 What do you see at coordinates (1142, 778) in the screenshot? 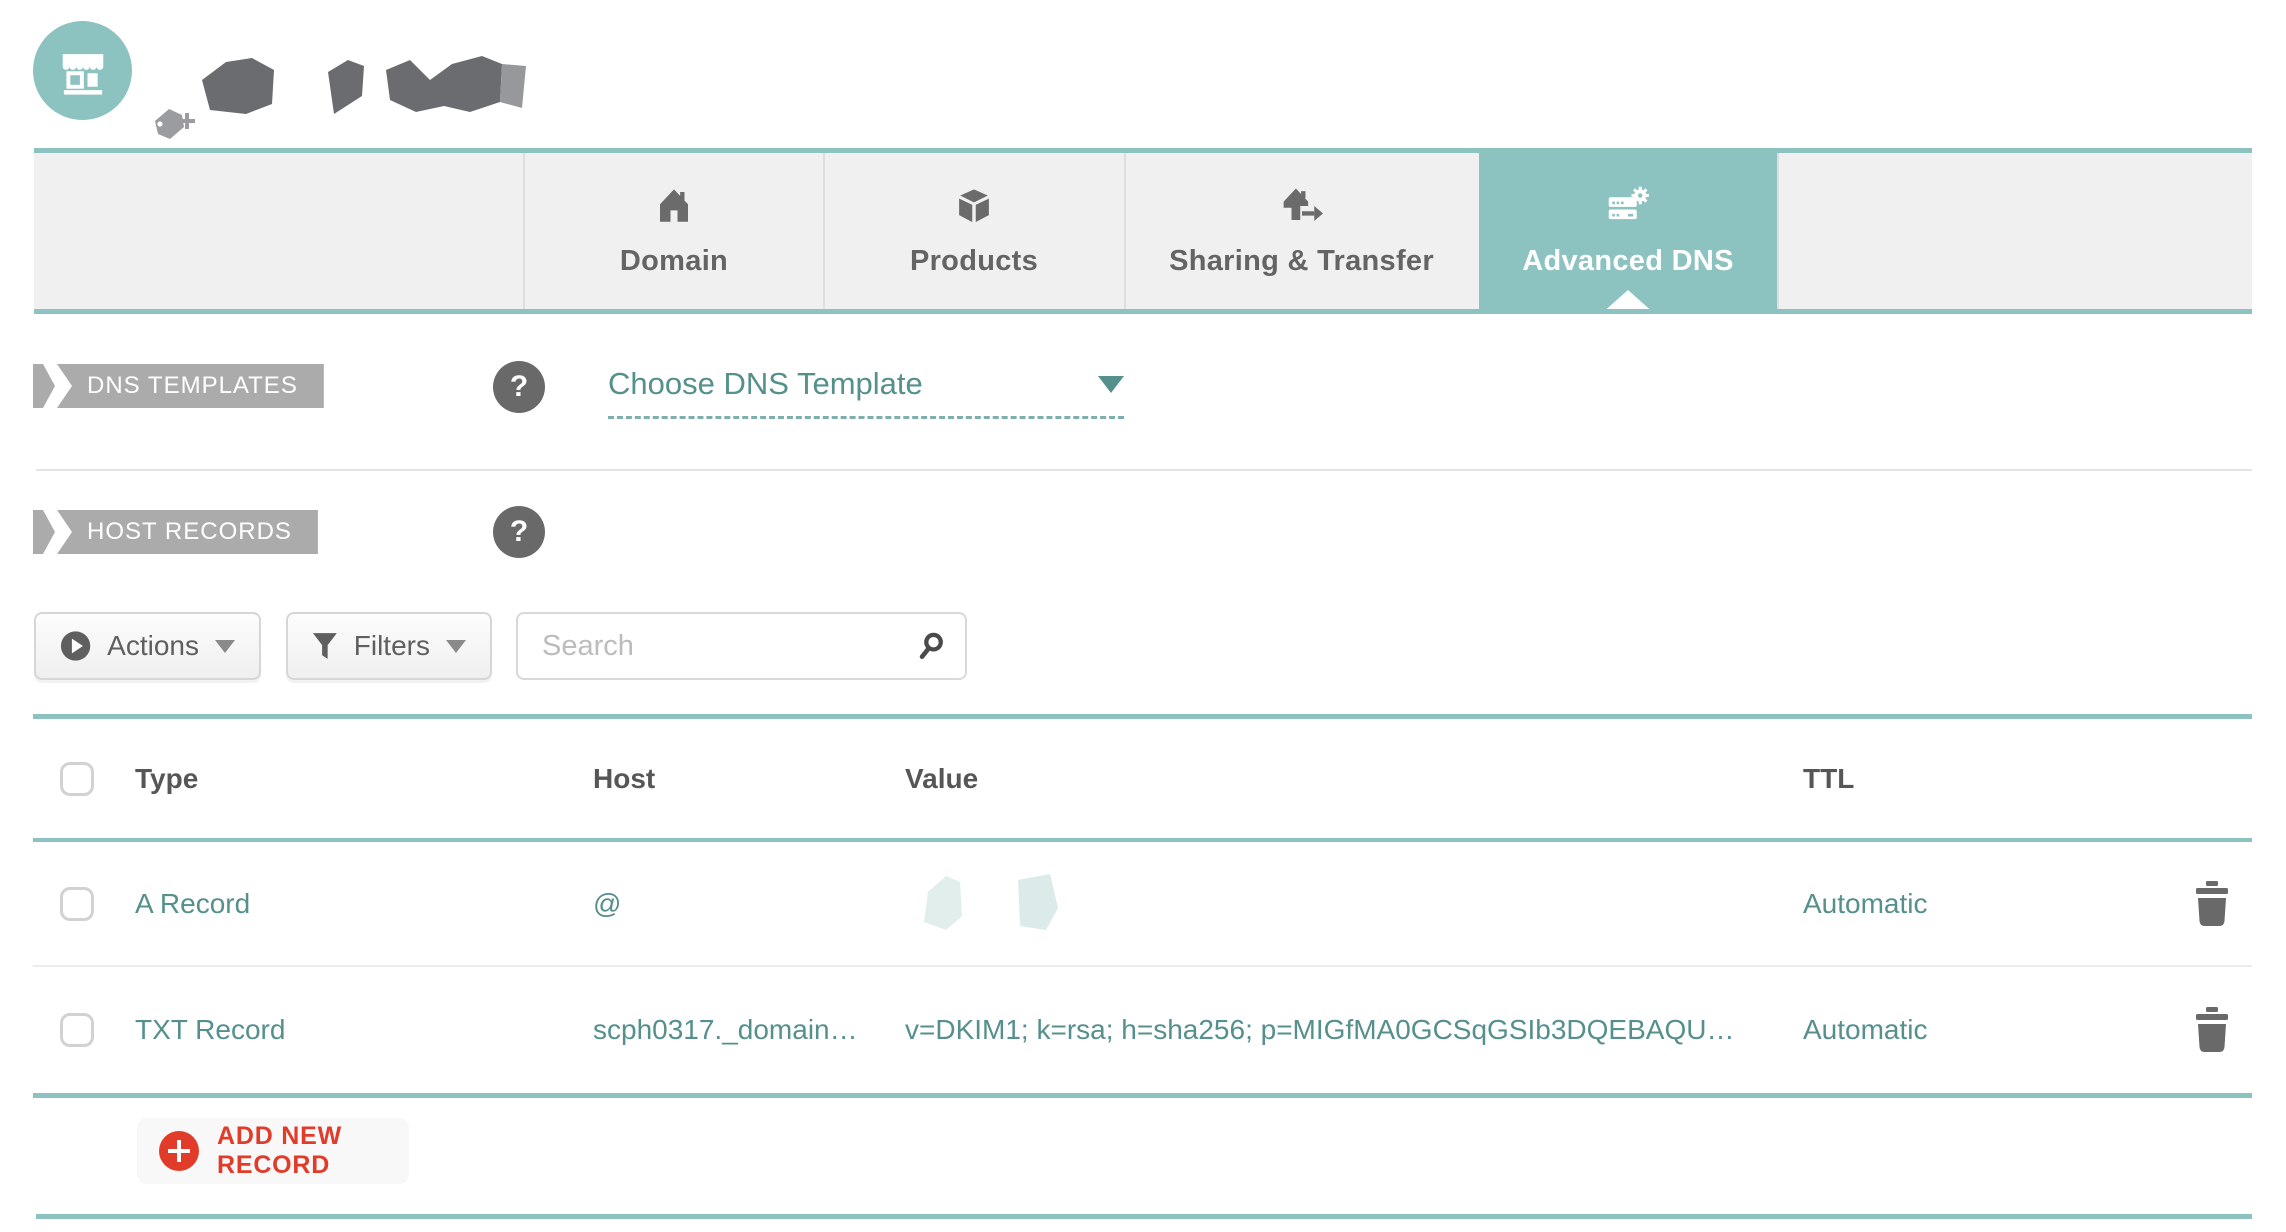
I see `table-header-row: Type Host Value TTL` at bounding box center [1142, 778].